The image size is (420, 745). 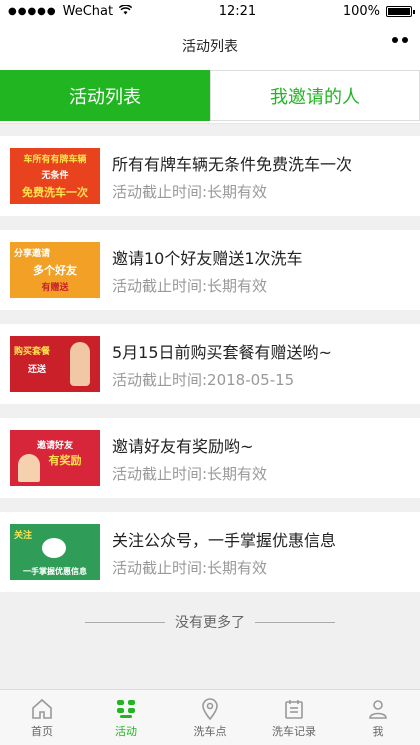 What do you see at coordinates (294, 731) in the screenshot?
I see `tabbar-label: 洗车记录` at bounding box center [294, 731].